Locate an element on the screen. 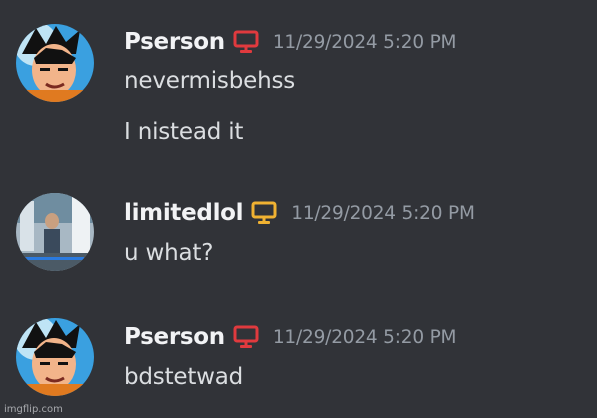 This screenshot has width=597, height=418. message-text: nevermisbehss is located at coordinates (210, 81).